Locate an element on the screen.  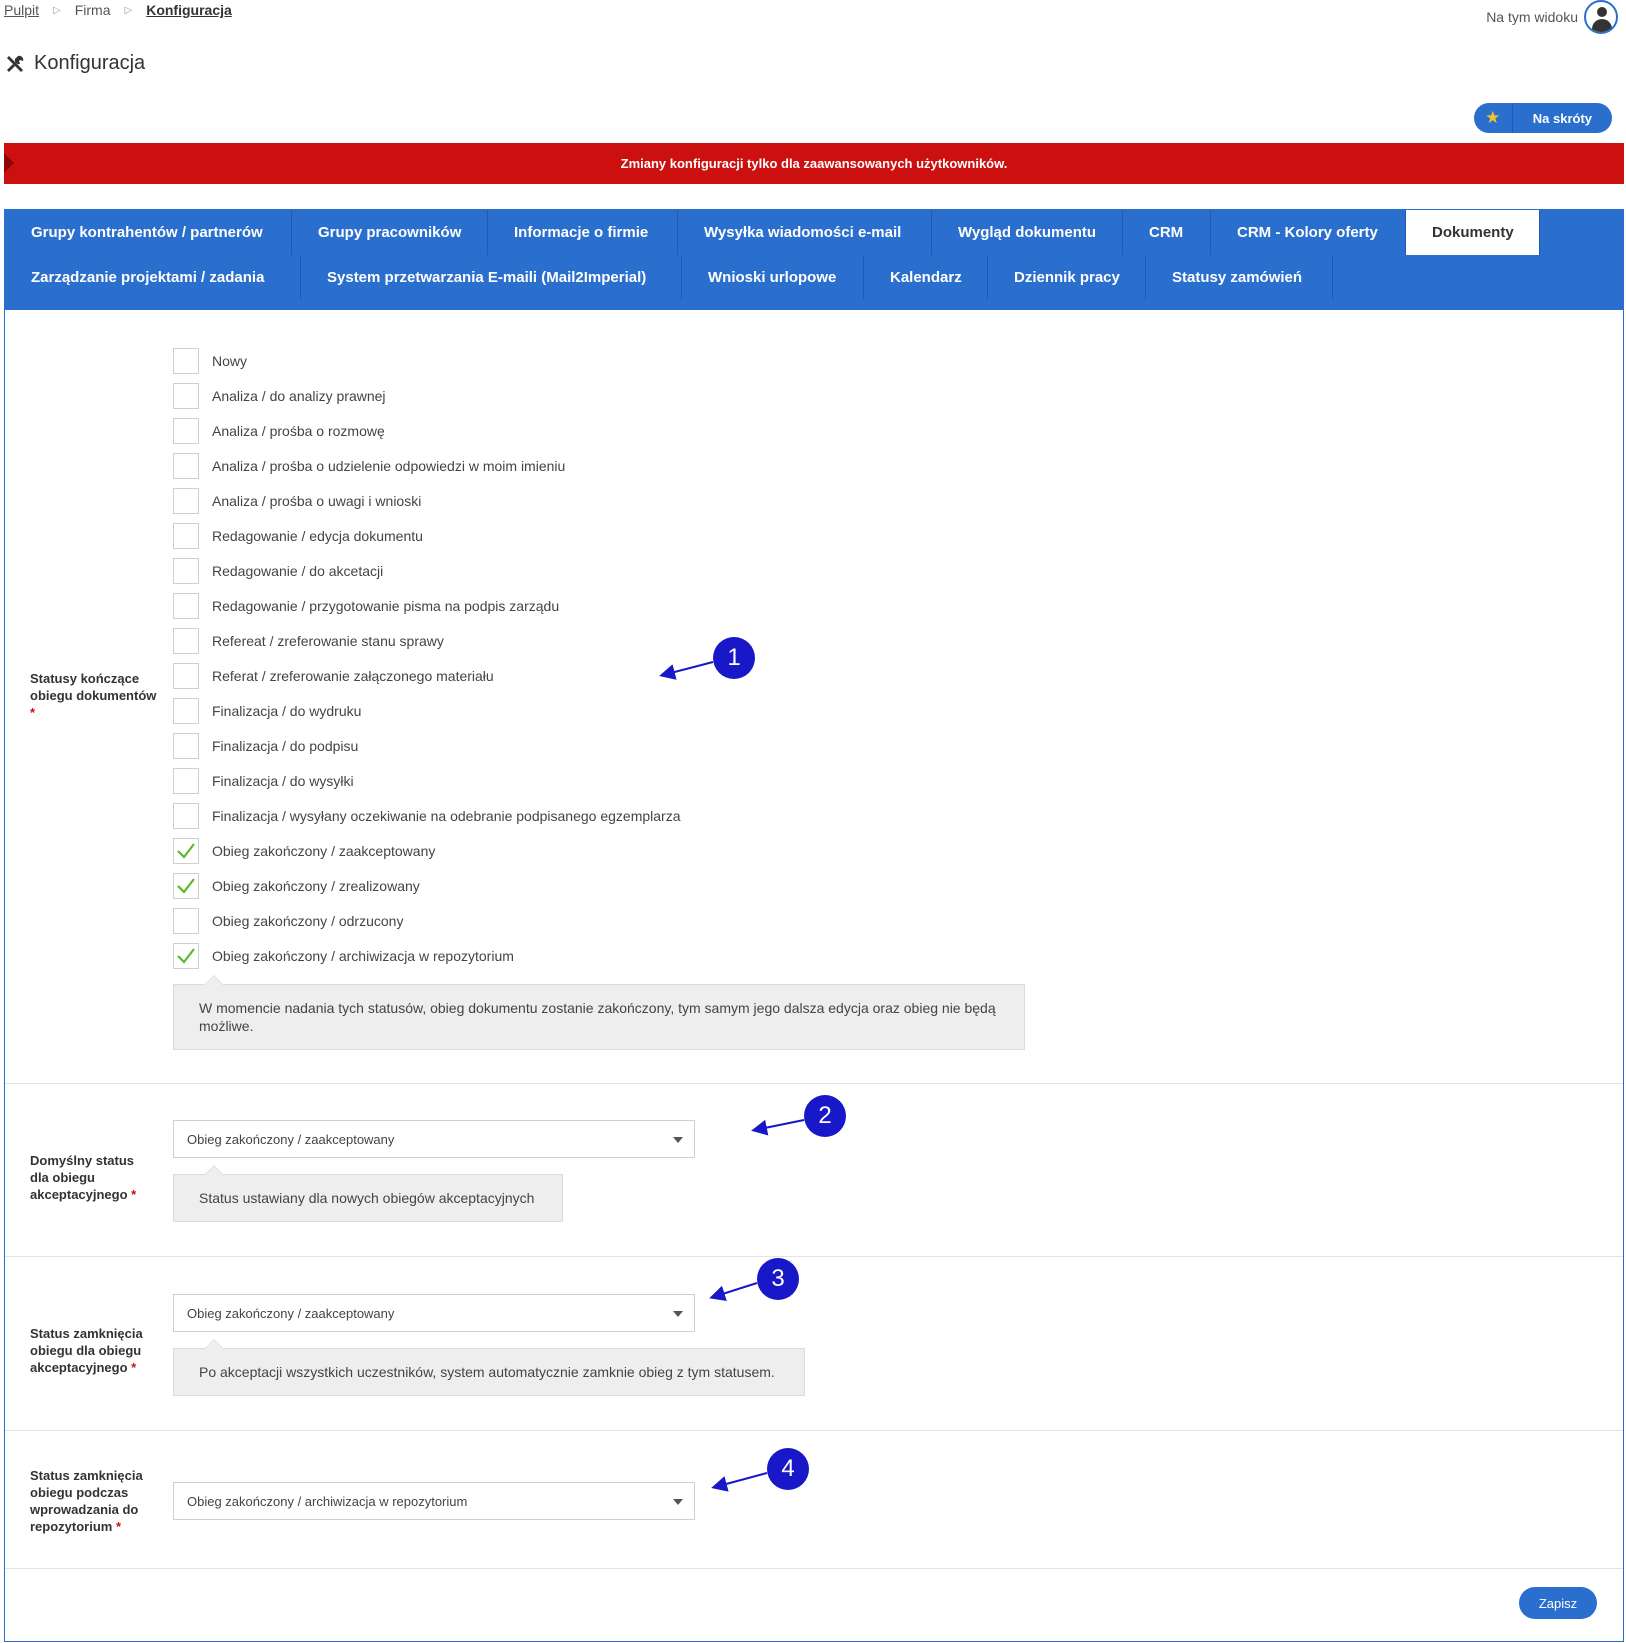
page-title: Konfiguracja is located at coordinates (74, 63).